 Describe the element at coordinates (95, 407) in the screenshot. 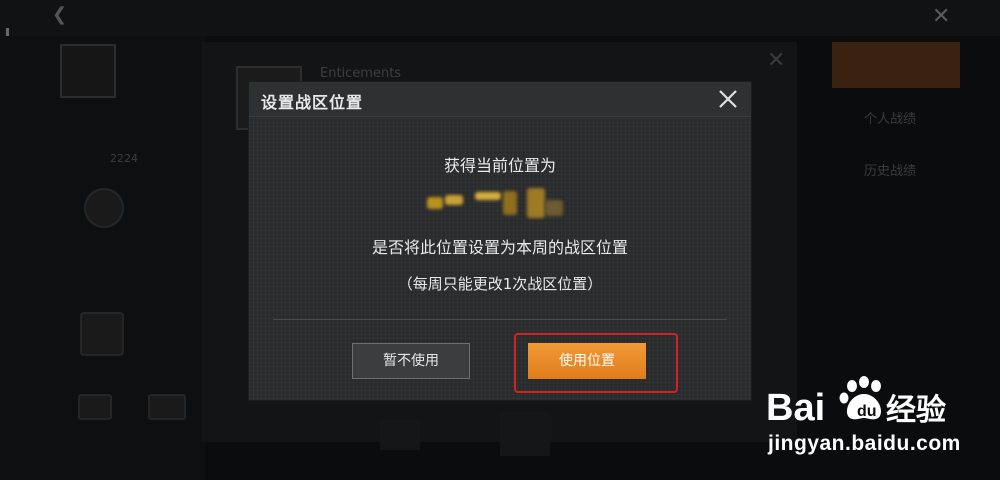

I see `mail-icon` at that location.